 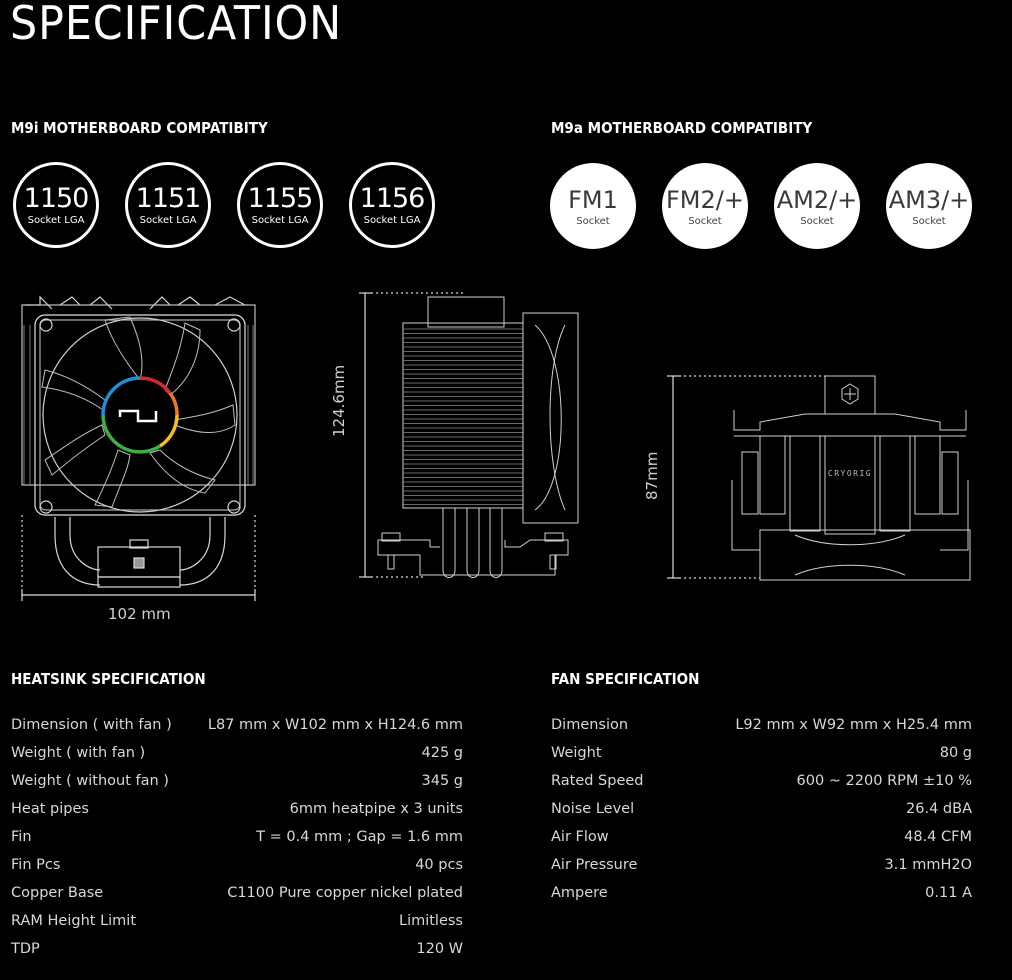 What do you see at coordinates (78, 753) in the screenshot?
I see `spec-label: Weight ( with fan )` at bounding box center [78, 753].